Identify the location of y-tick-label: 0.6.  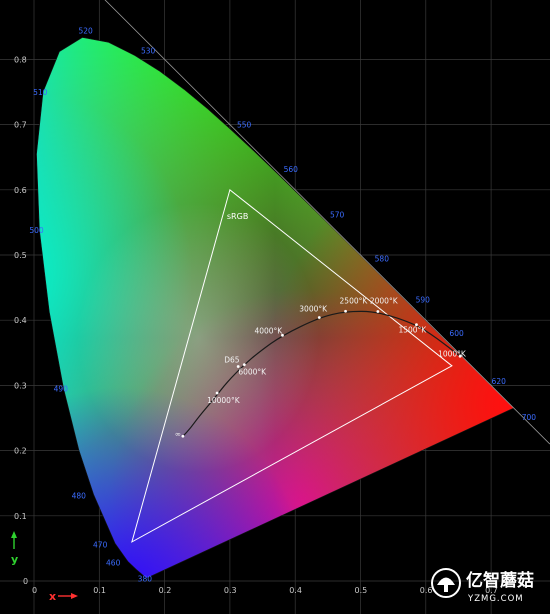
(20, 190).